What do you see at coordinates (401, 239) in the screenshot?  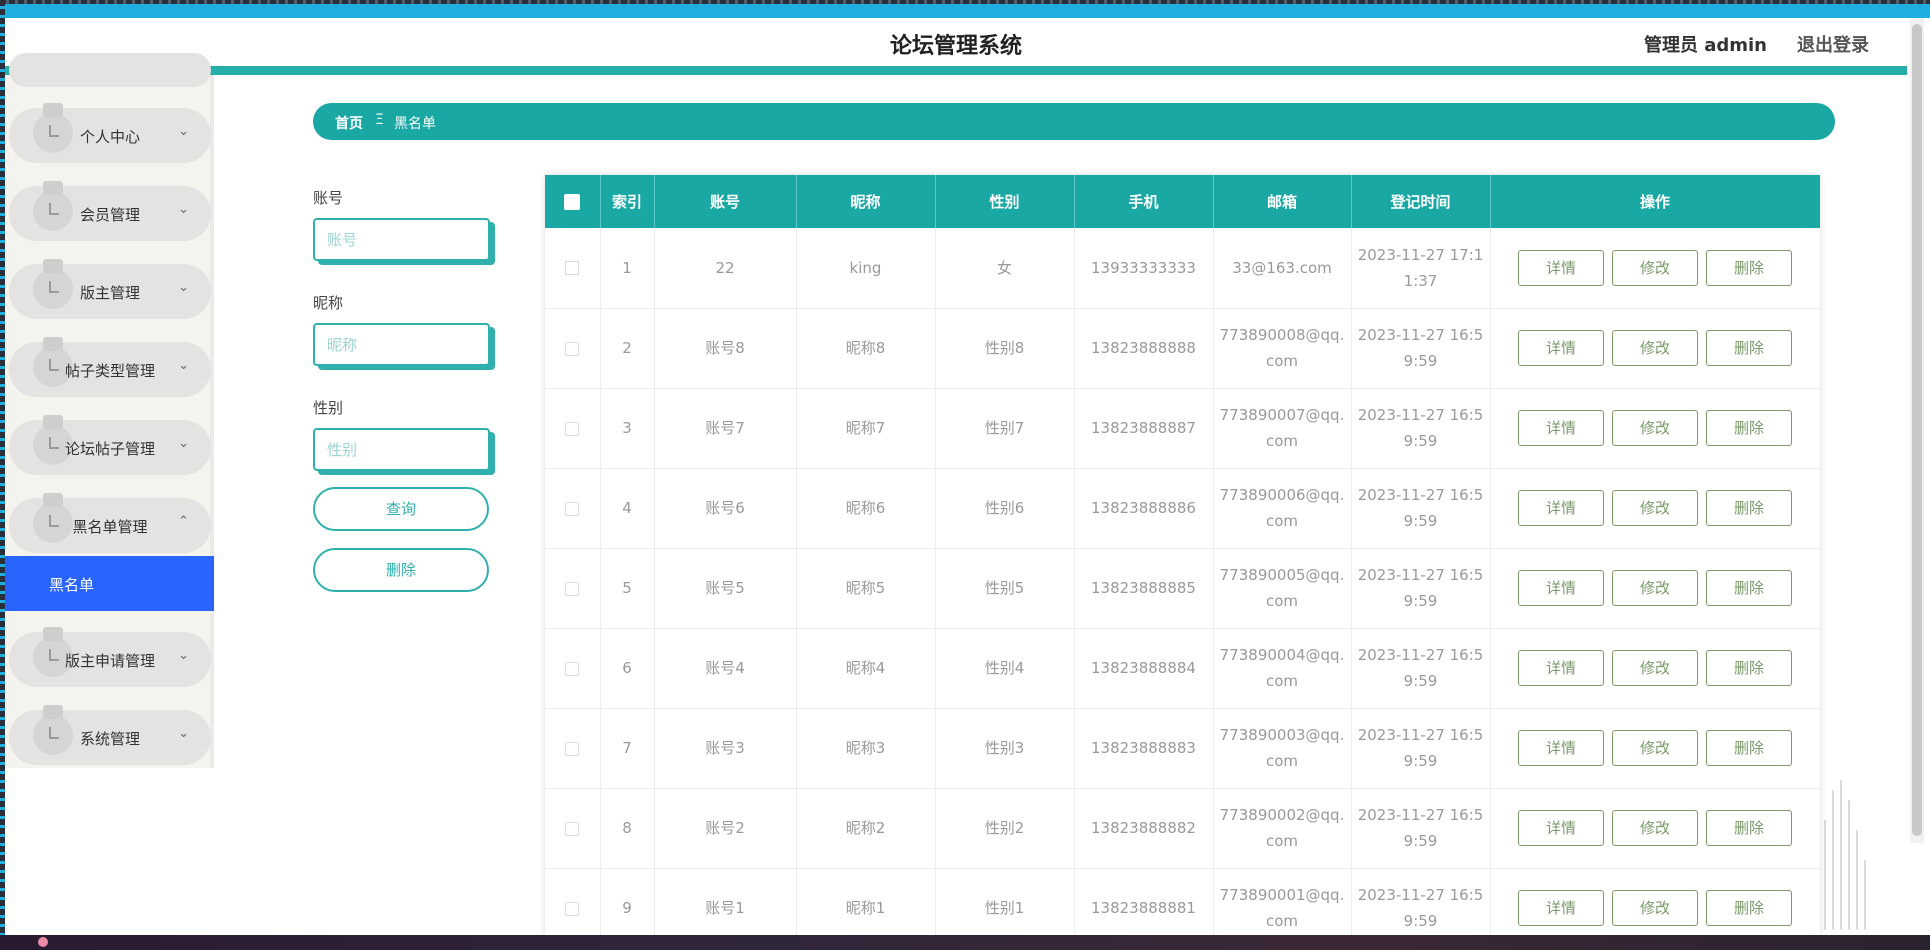 I see `account-input` at bounding box center [401, 239].